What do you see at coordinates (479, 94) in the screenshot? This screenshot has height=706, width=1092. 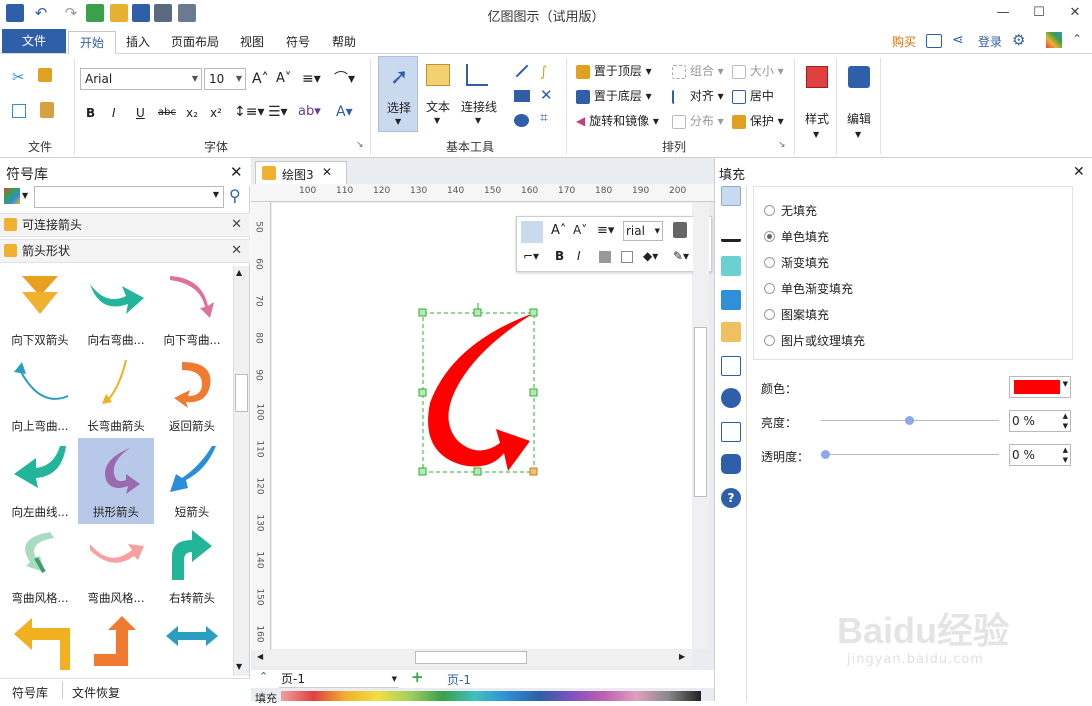 I see `connector-tool-button: 连接线 ▼` at bounding box center [479, 94].